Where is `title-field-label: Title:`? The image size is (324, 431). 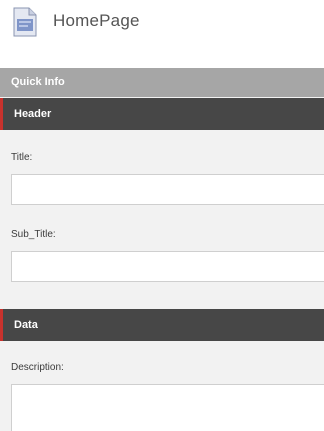
title-field-label: Title: is located at coordinates (22, 157).